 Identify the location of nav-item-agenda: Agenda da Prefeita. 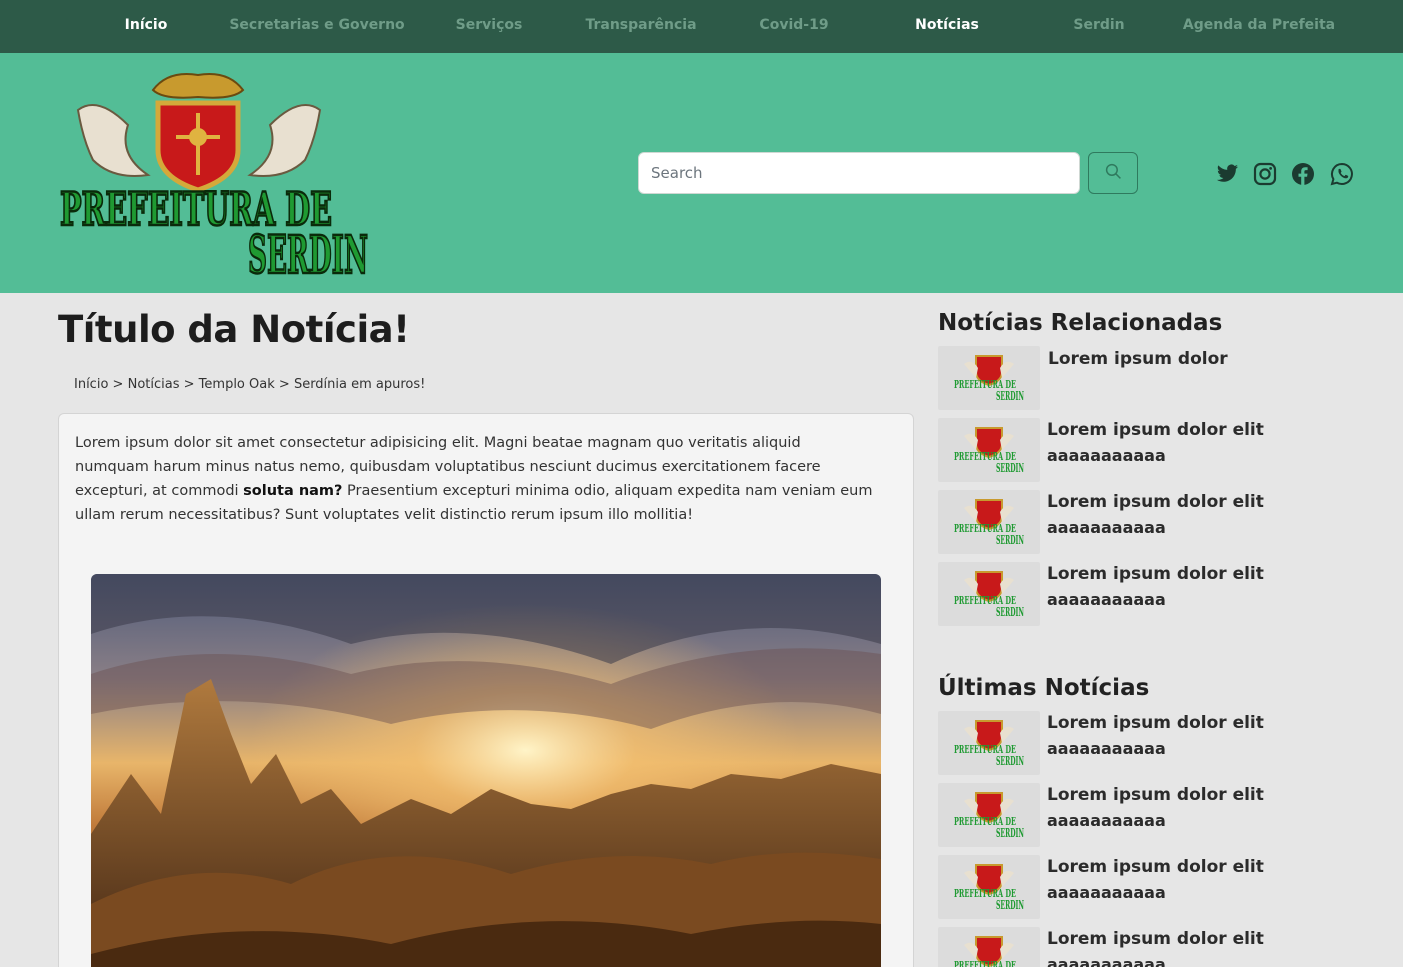
(1259, 26).